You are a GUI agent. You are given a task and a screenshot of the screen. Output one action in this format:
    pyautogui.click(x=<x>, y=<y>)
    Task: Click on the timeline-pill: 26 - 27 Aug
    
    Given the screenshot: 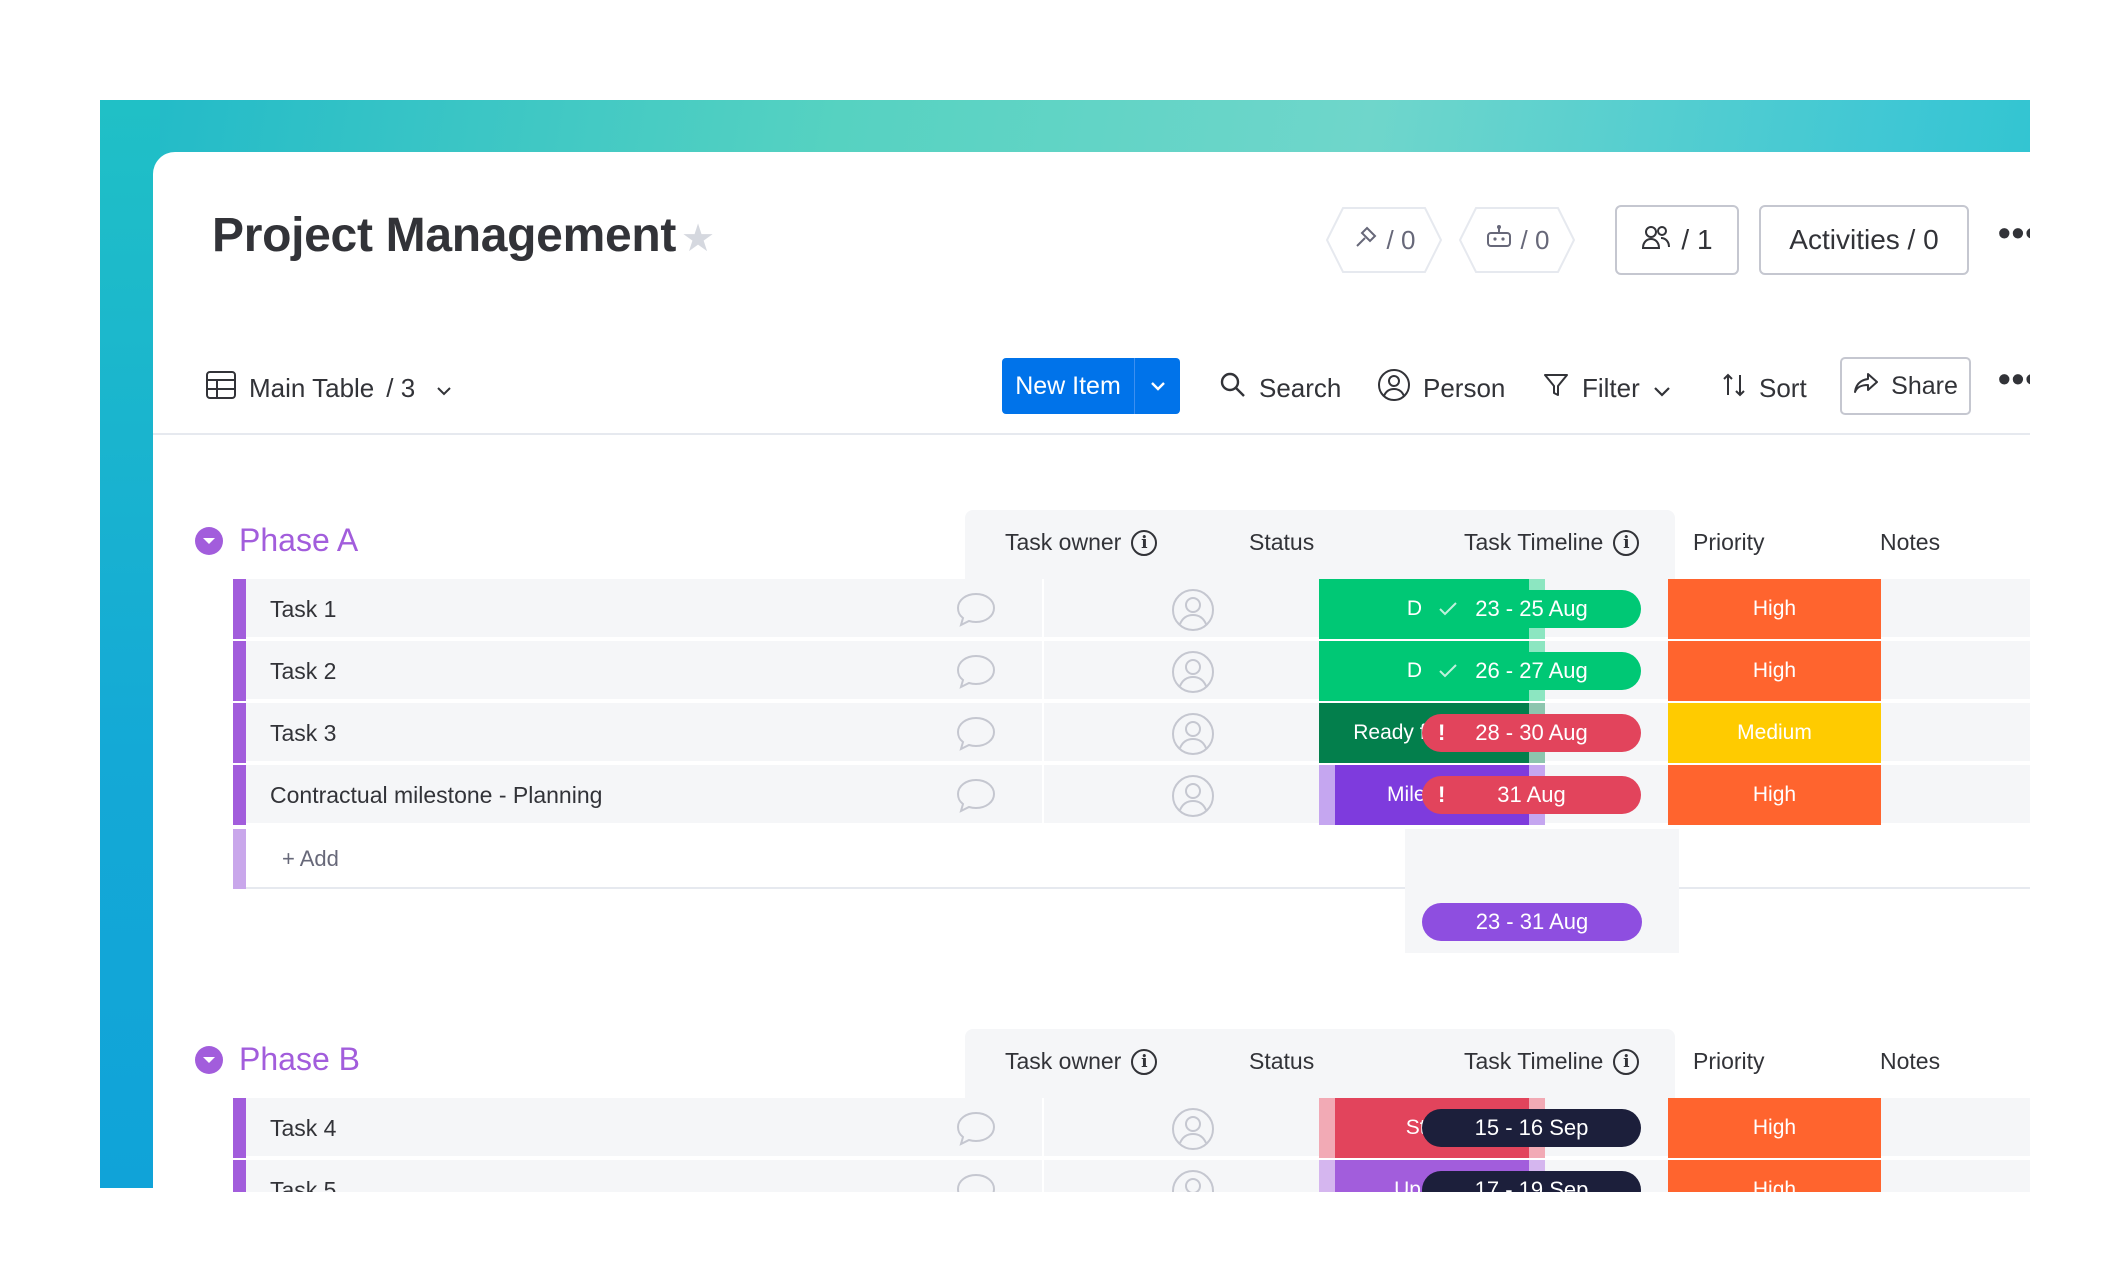 What is the action you would take?
    pyautogui.click(x=1531, y=671)
    